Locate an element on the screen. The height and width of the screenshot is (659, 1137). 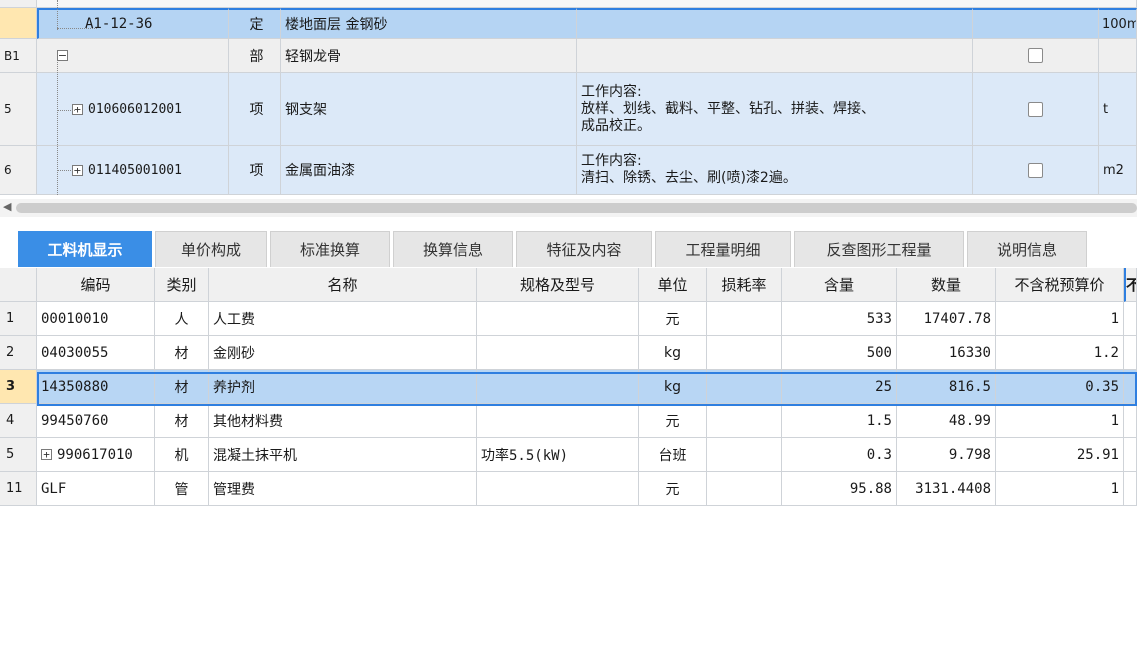
col-content-qty: 含量 is located at coordinates (839, 285).